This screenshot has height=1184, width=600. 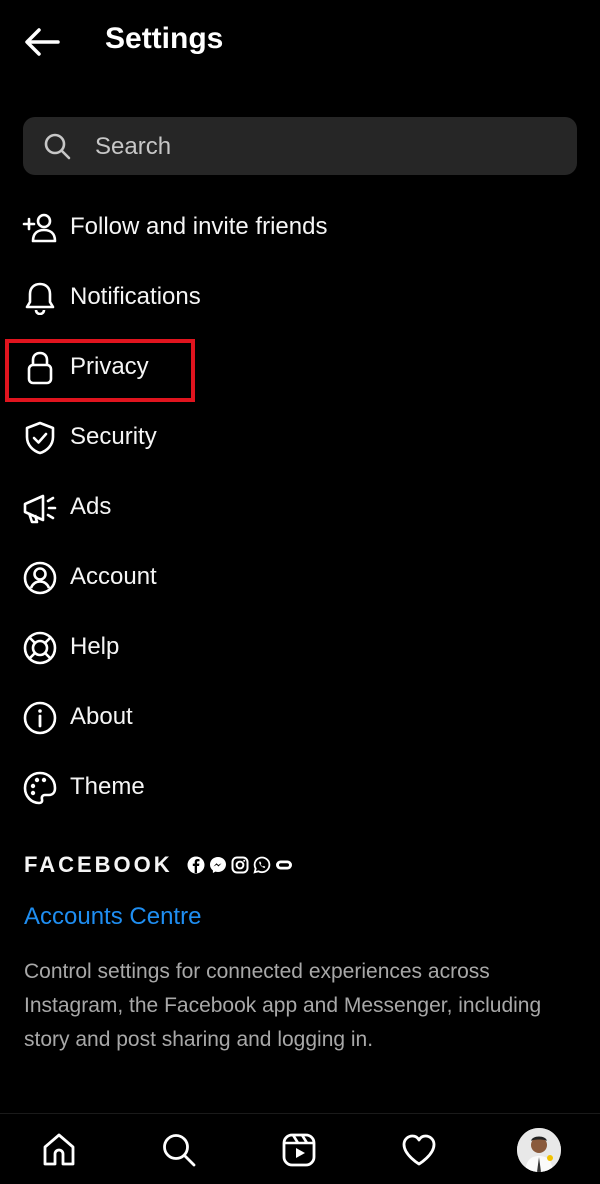 What do you see at coordinates (196, 865) in the screenshot?
I see `facebook-icon` at bounding box center [196, 865].